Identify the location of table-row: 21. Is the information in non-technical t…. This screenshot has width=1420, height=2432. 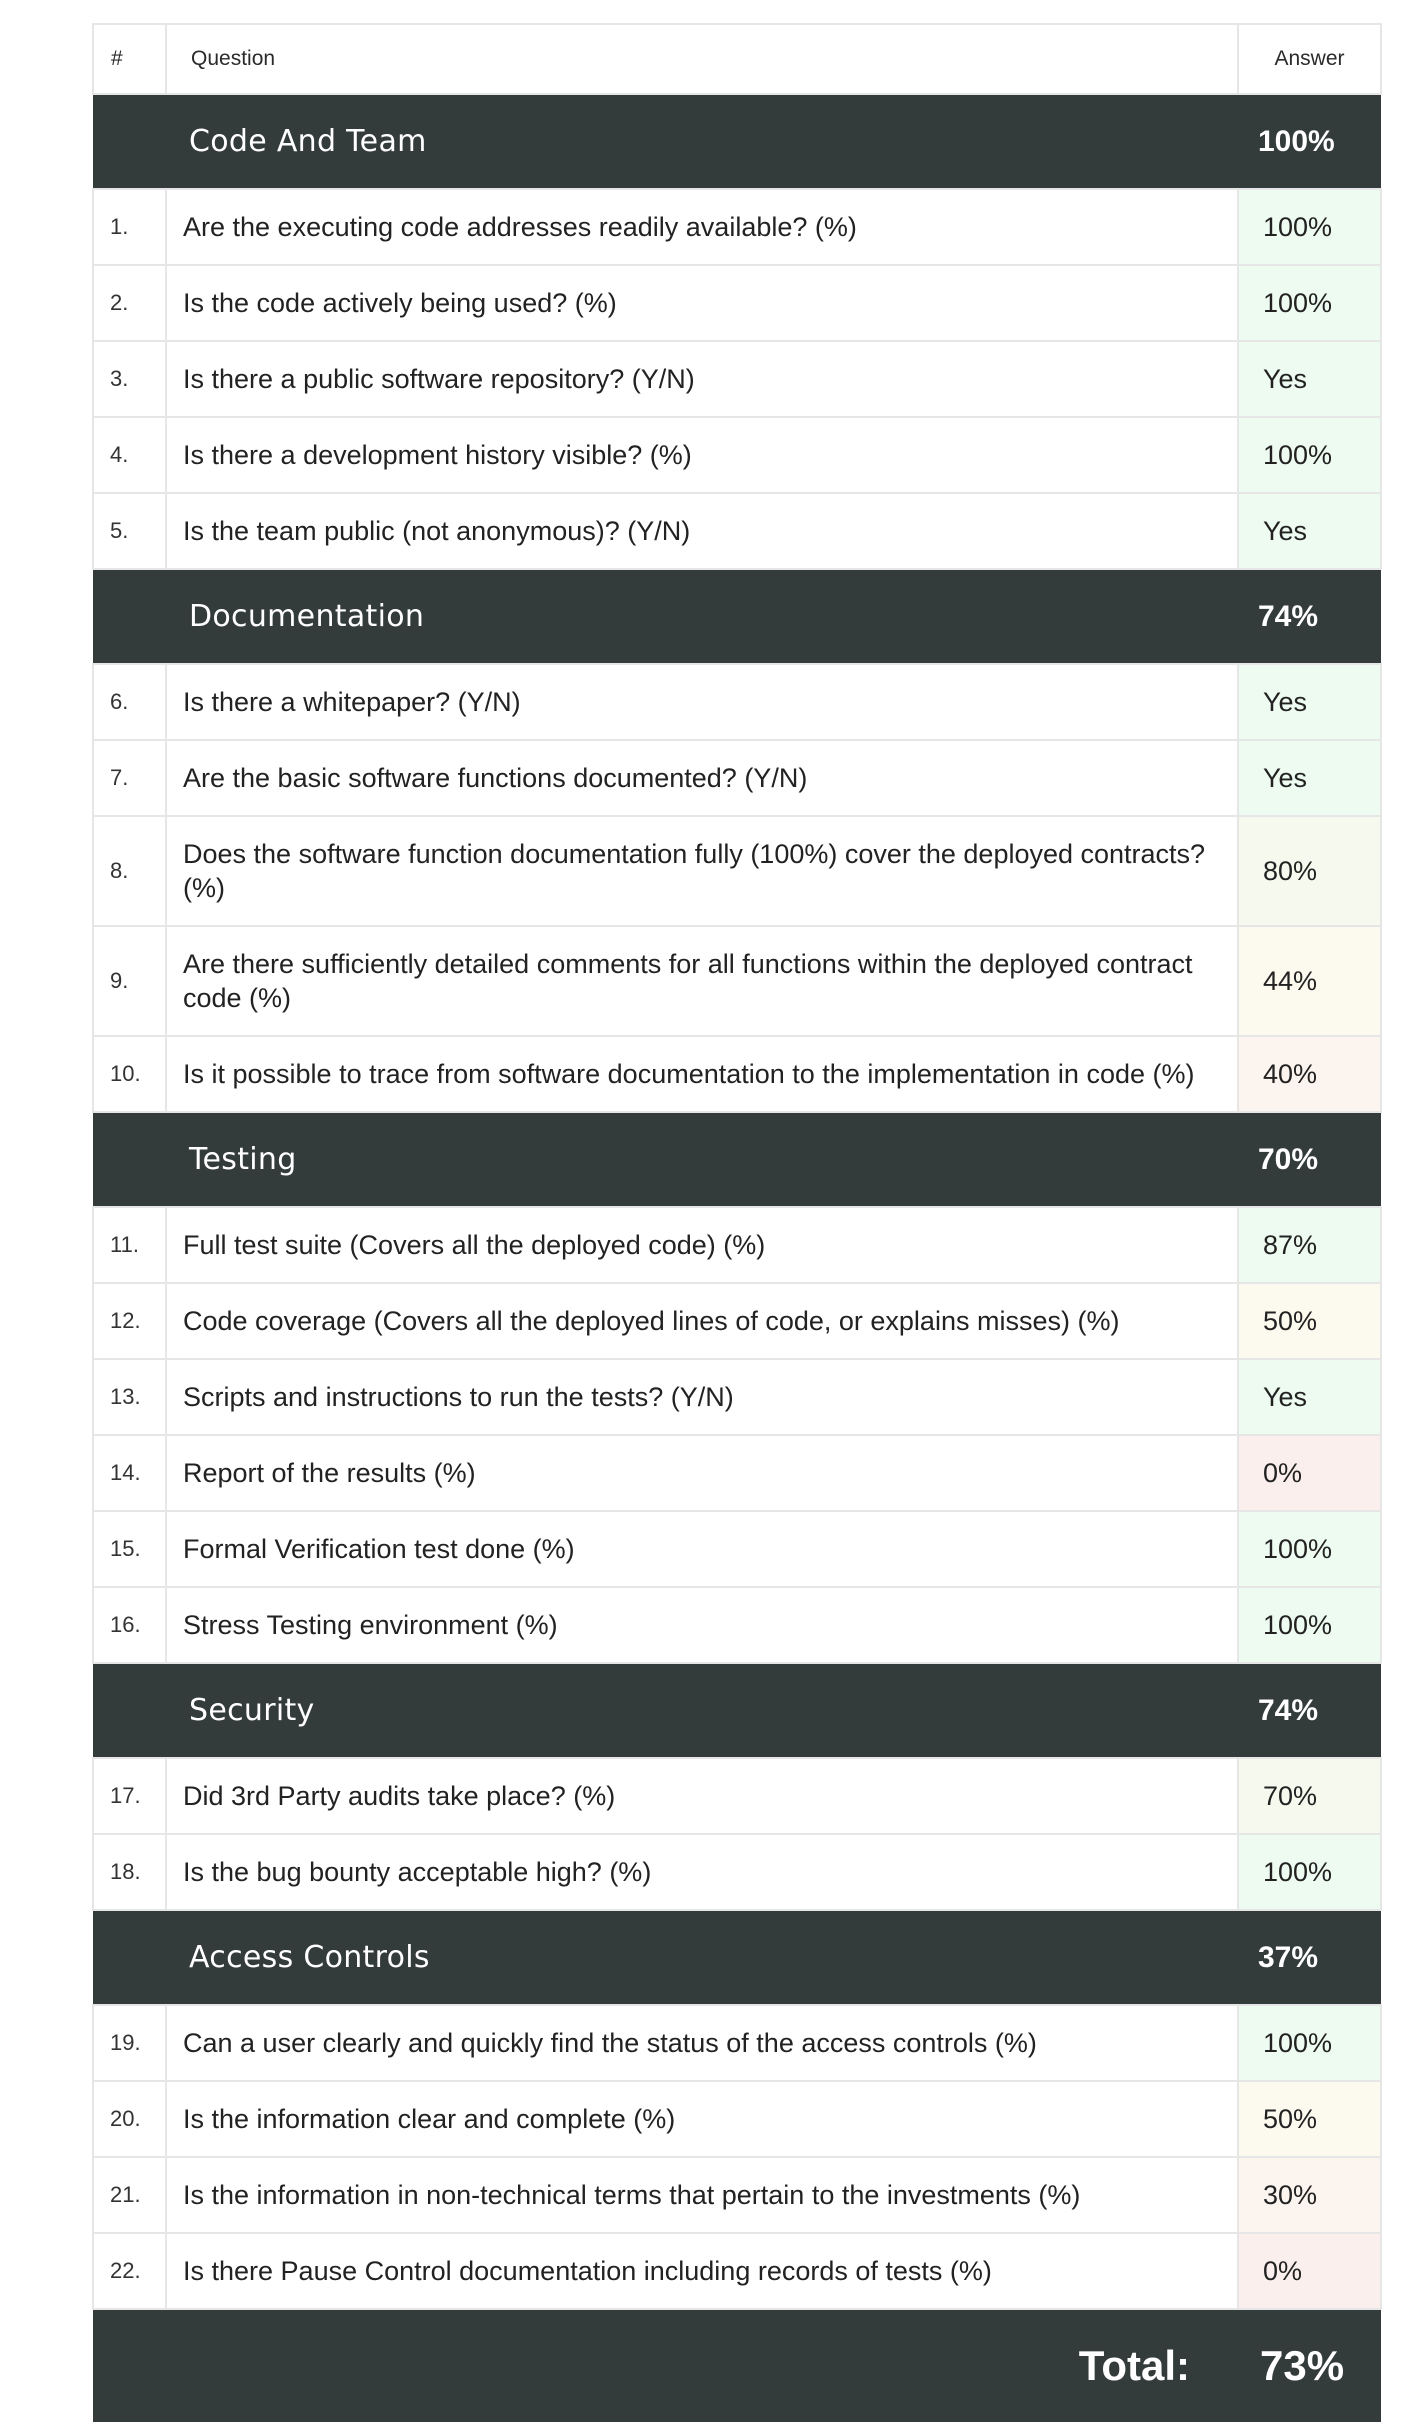
(737, 2195).